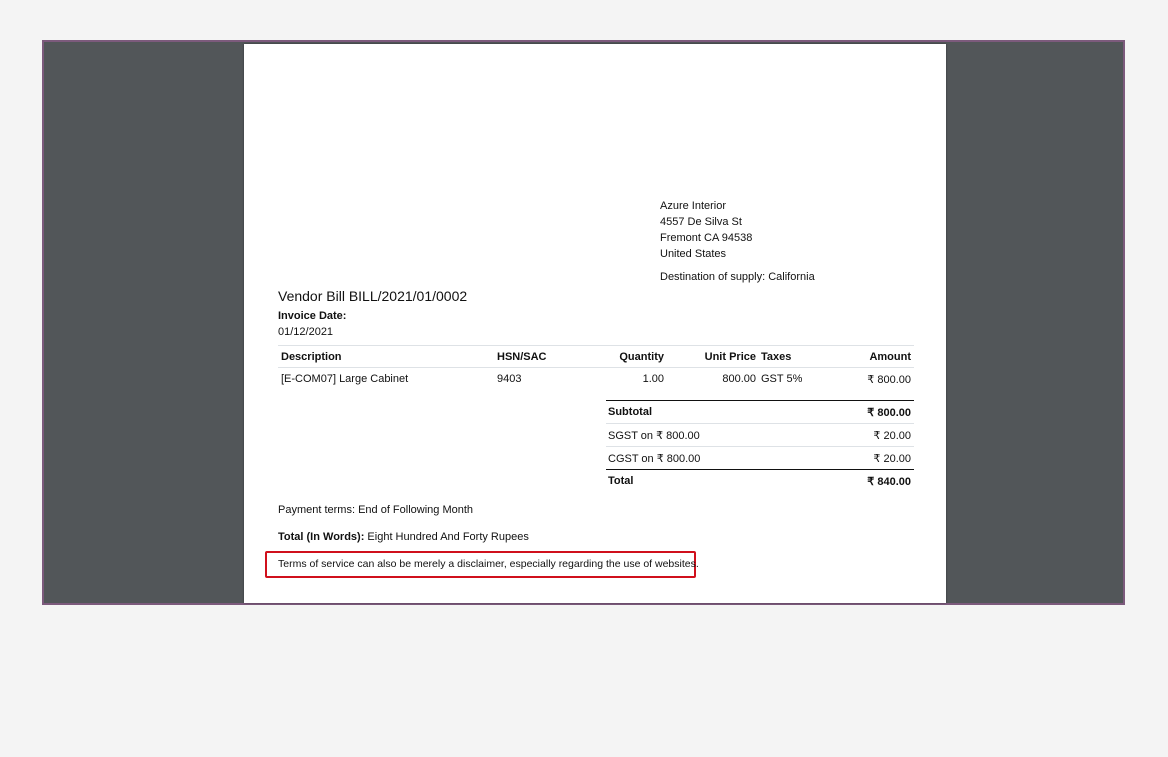  I want to click on destination-of-supply: Destination of supply: California, so click(737, 277).